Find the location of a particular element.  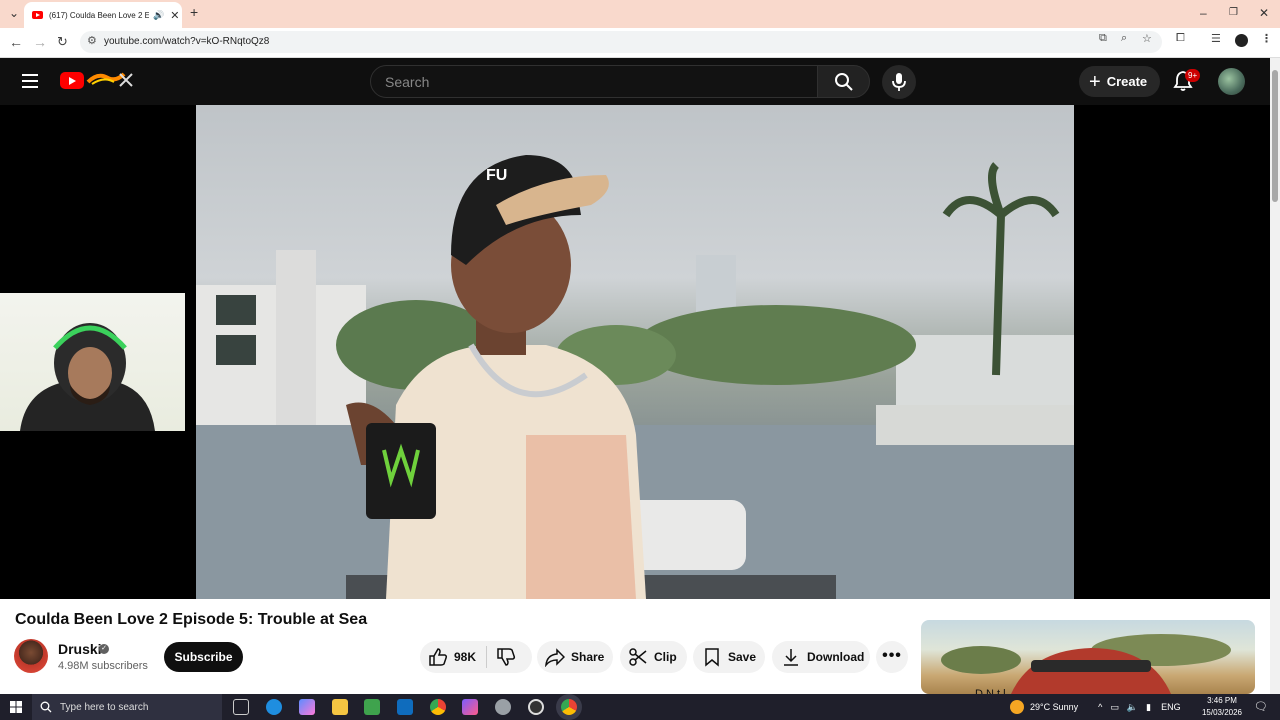

share-label: Share is located at coordinates (588, 657).